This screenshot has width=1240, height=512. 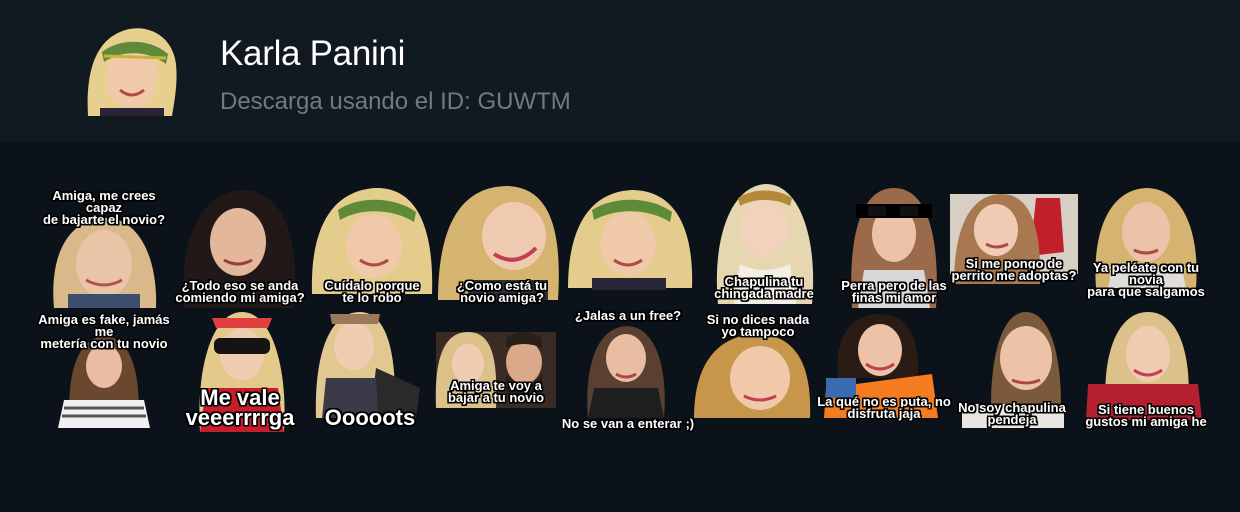 I want to click on sticker-12: Ooooots, so click(x=370, y=370).